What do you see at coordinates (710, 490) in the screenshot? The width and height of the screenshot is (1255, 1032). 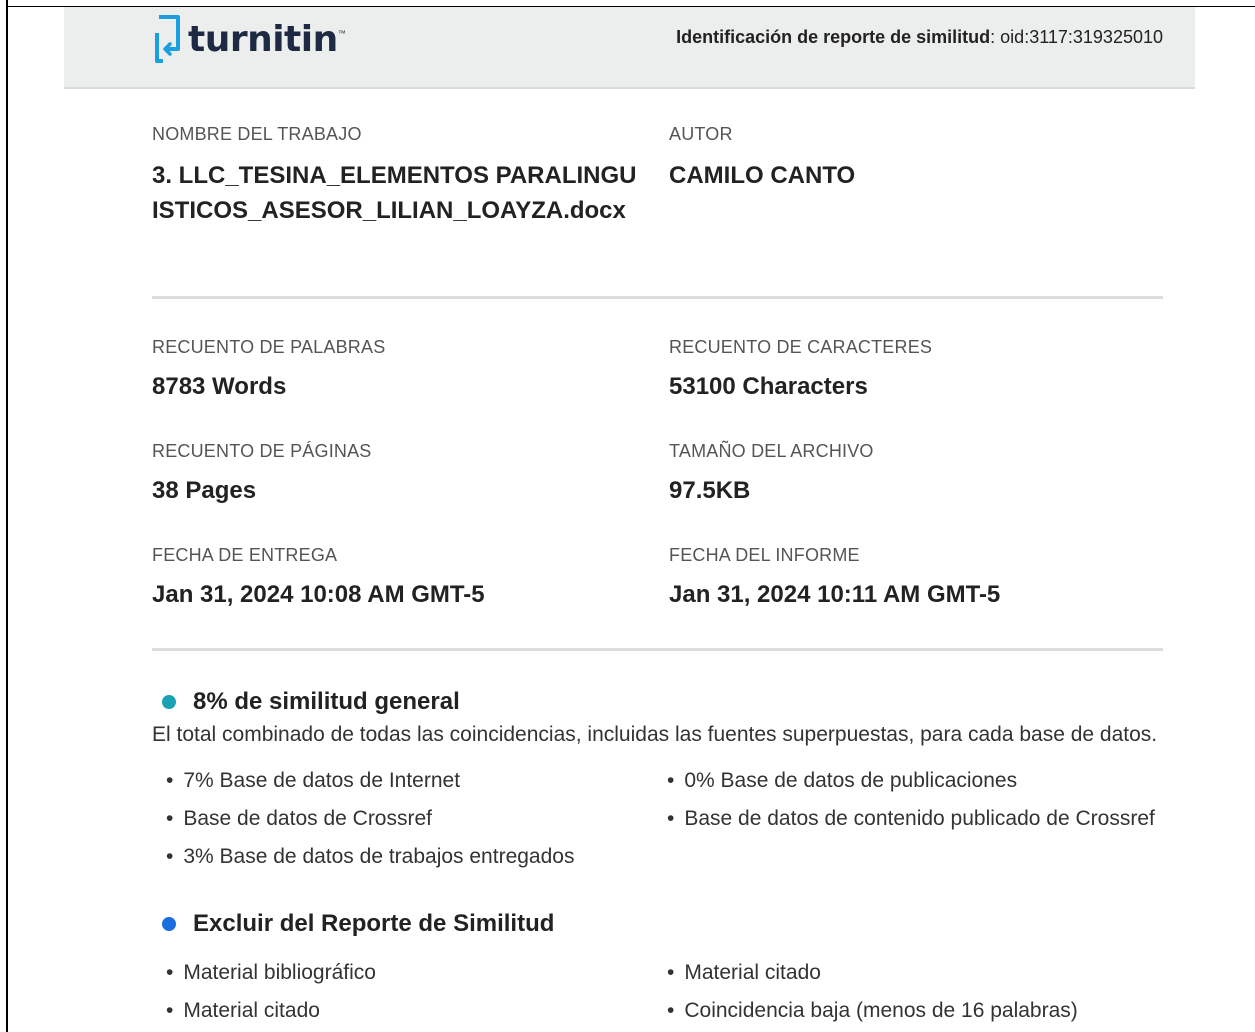 I see `file-size: 97.5KB` at bounding box center [710, 490].